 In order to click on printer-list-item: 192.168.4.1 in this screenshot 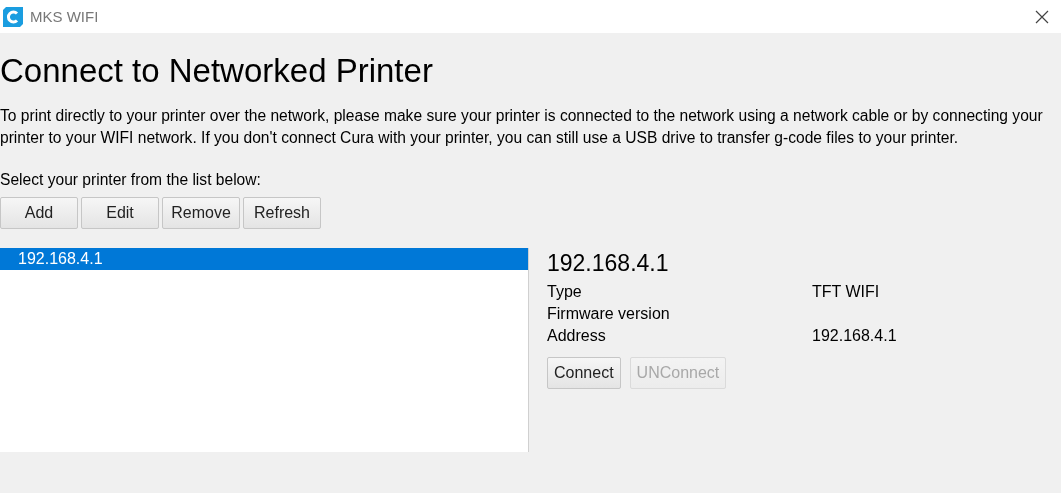, I will do `click(264, 259)`.